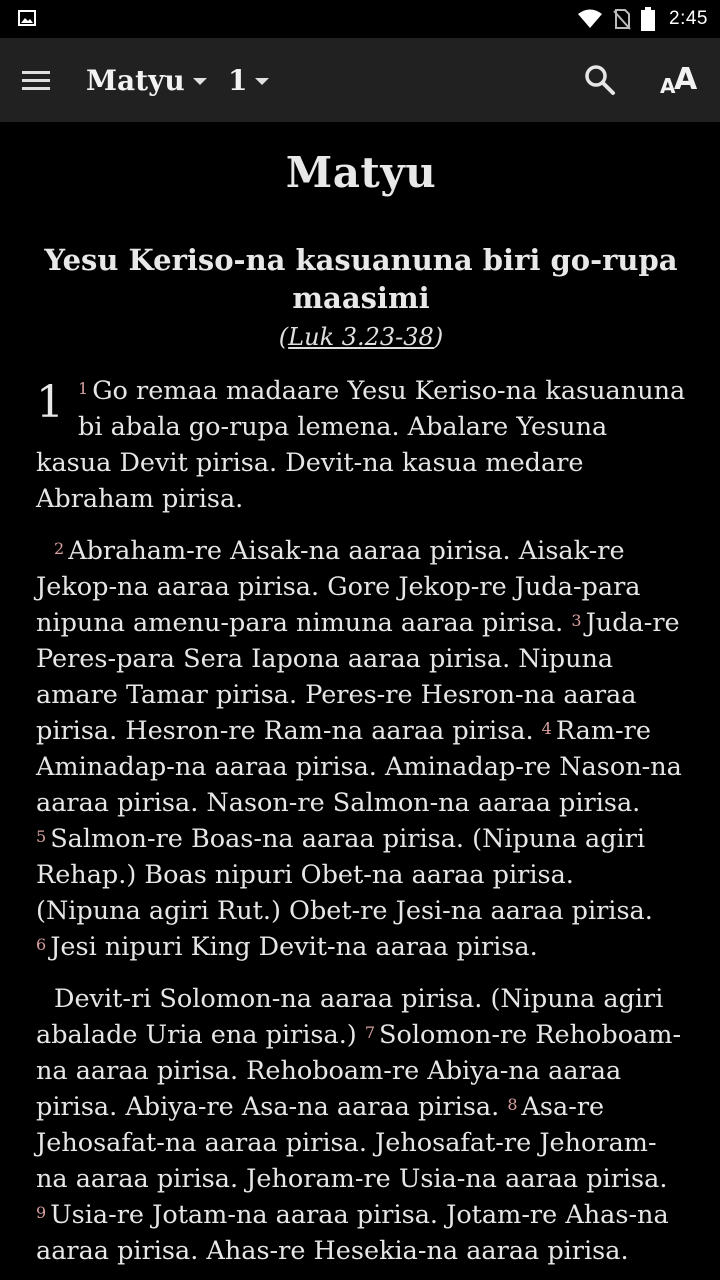 Image resolution: width=720 pixels, height=1280 pixels. What do you see at coordinates (27, 18) in the screenshot?
I see `image-notification-icon` at bounding box center [27, 18].